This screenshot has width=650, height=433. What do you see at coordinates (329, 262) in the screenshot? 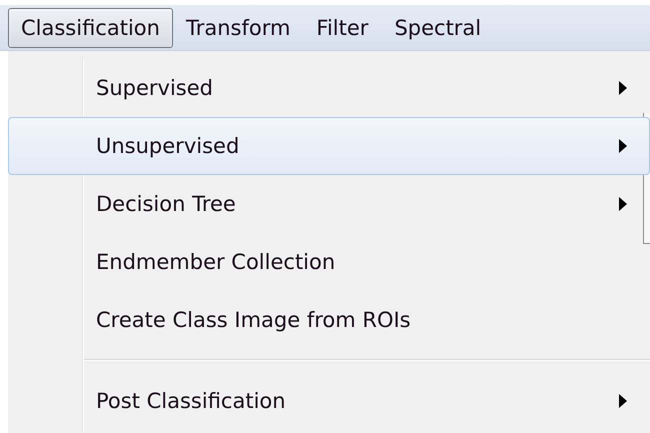
I see `menu-item: Endmember Collection` at bounding box center [329, 262].